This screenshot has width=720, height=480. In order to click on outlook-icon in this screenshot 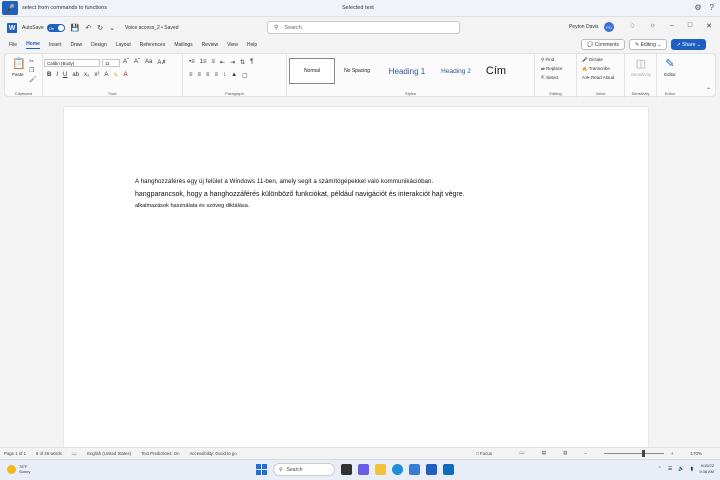, I will do `click(448, 469)`.